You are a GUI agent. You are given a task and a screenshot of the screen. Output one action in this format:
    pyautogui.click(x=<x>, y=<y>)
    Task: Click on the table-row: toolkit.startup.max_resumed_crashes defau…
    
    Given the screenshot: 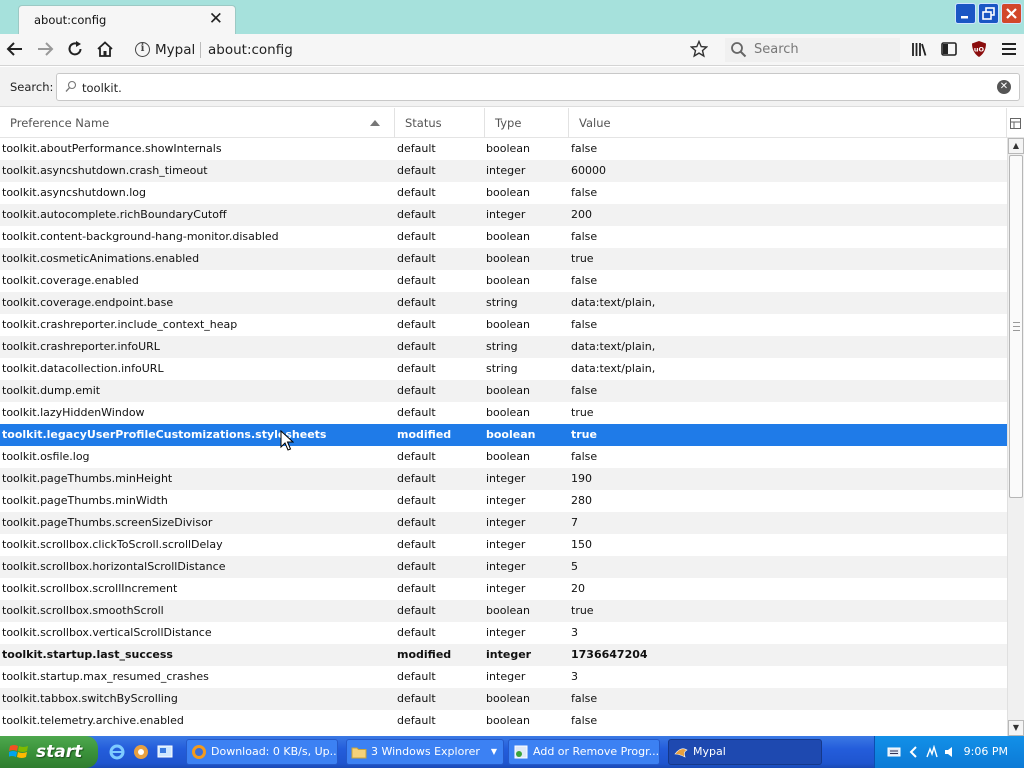 What is the action you would take?
    pyautogui.click(x=503, y=677)
    